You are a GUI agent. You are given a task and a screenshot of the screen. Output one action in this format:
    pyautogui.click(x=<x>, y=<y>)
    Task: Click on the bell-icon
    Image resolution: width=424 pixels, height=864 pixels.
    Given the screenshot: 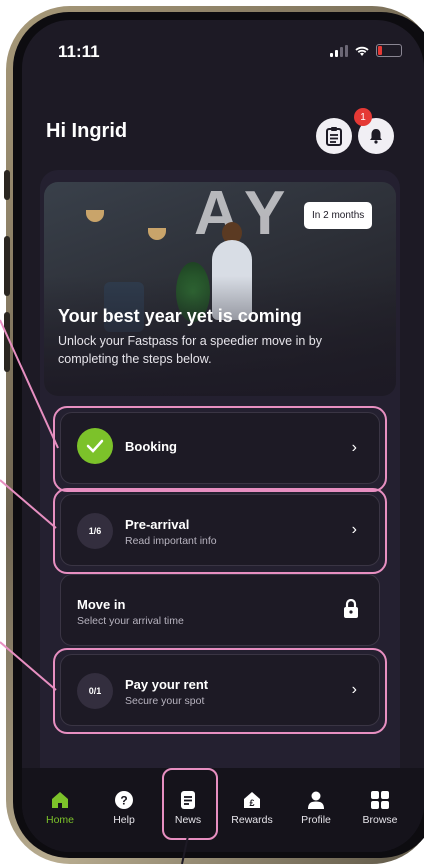 What is the action you would take?
    pyautogui.click(x=376, y=136)
    